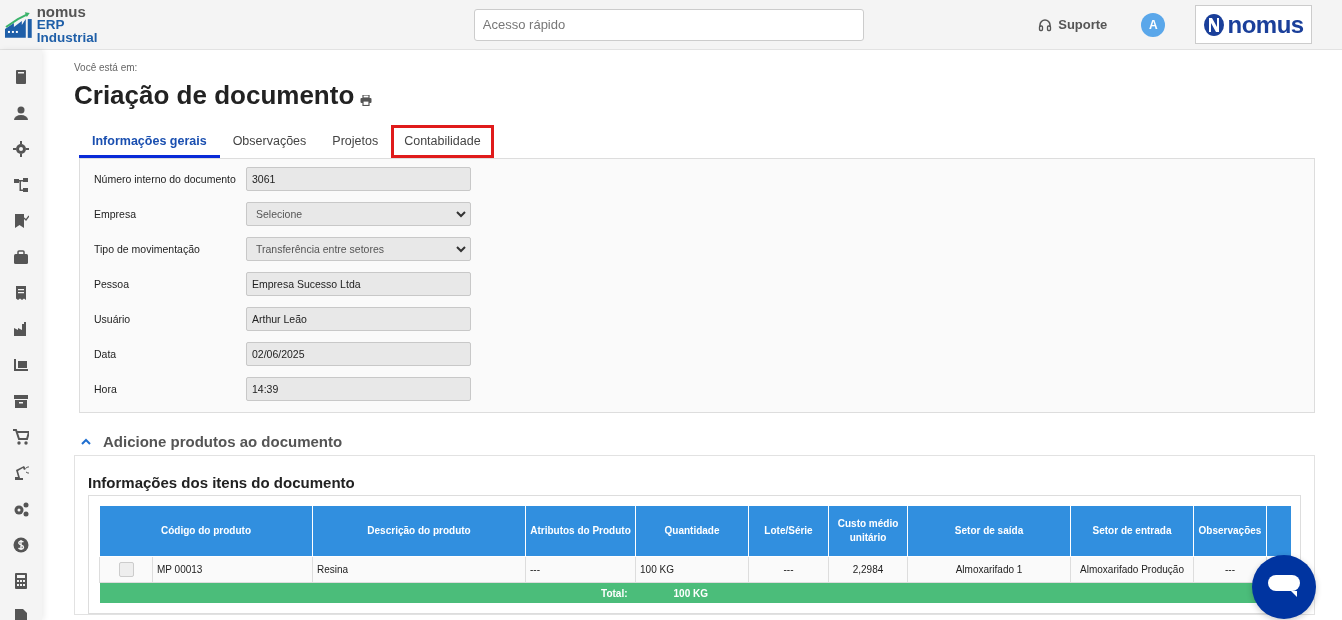  I want to click on input-field: 3061, so click(358, 179).